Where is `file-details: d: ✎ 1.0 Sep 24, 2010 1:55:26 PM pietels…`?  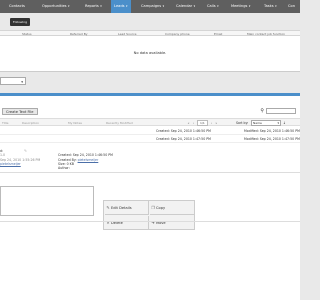
file-details: d: ✎ 1.0 Sep 24, 2010 1:55:26 PM pietels… is located at coordinates (150, 161).